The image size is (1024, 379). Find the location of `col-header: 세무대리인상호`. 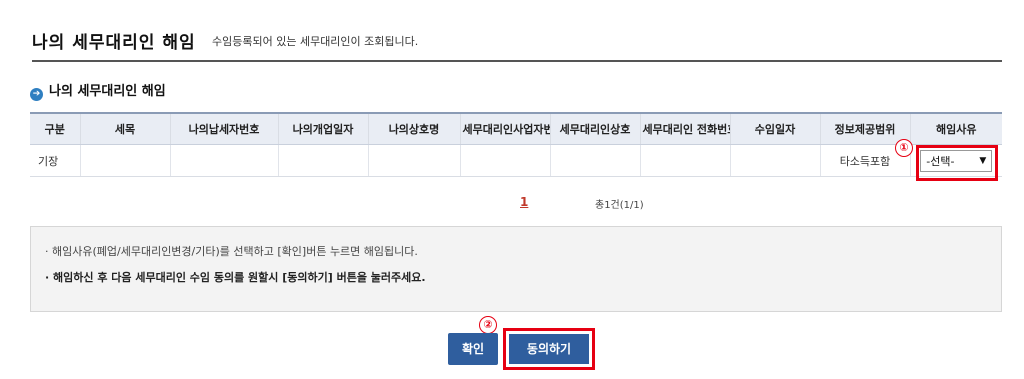

col-header: 세무대리인상호 is located at coordinates (594, 128).